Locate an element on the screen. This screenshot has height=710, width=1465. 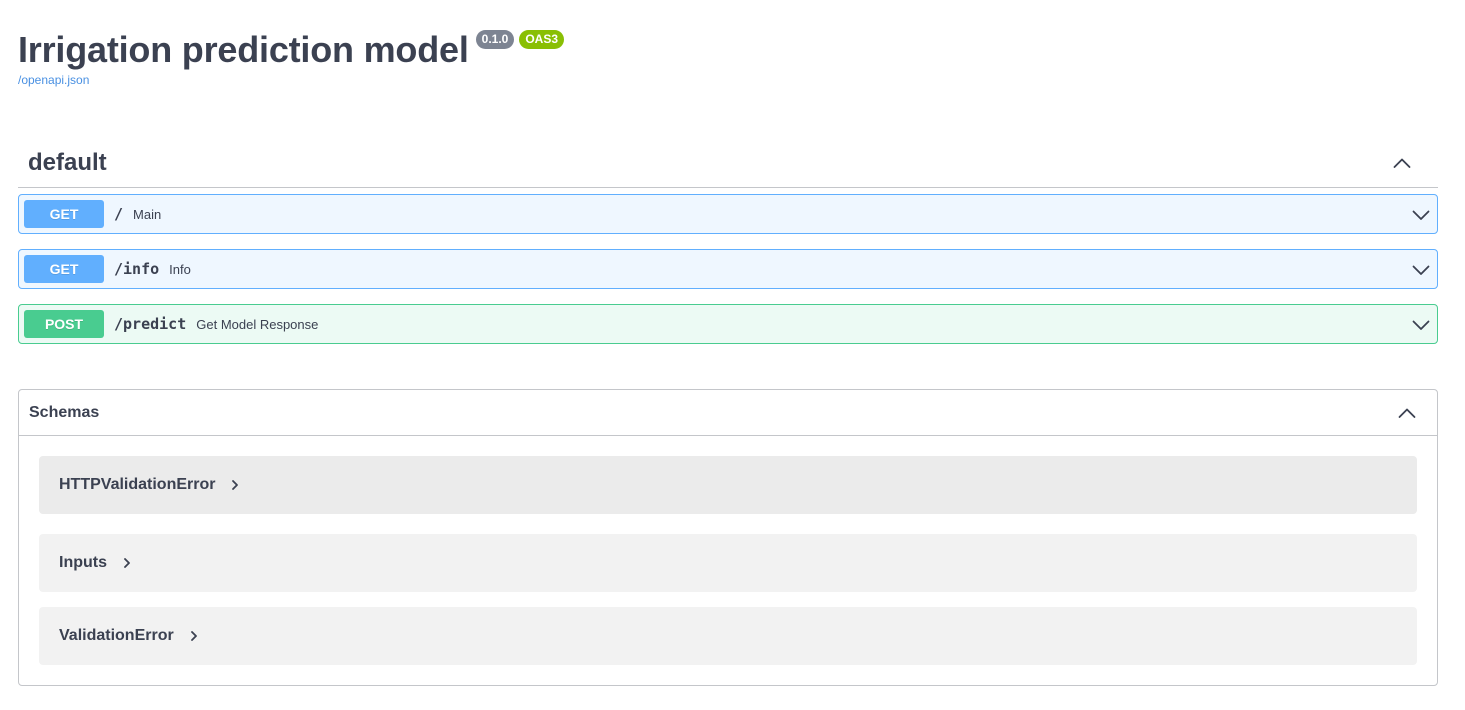
oas-badge: OAS3 is located at coordinates (542, 39).